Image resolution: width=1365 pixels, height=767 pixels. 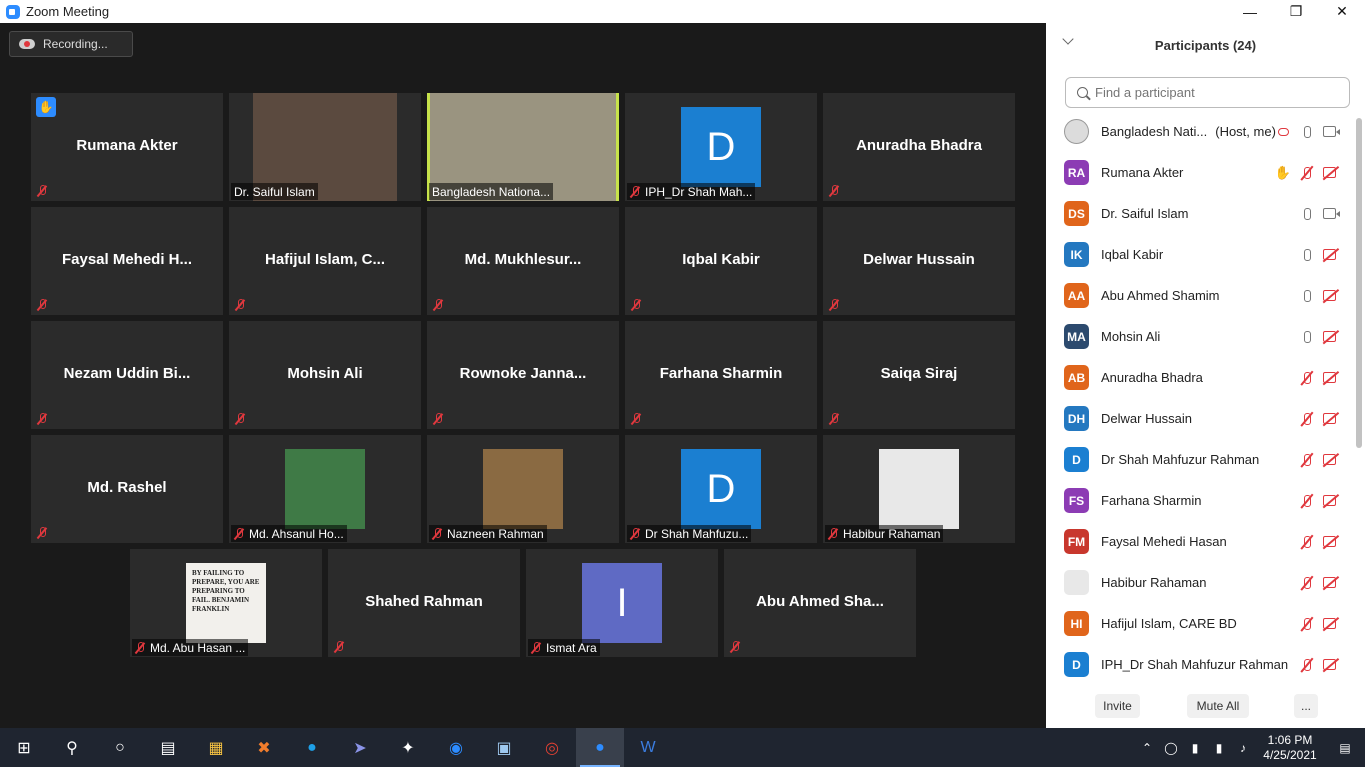 What do you see at coordinates (1198, 254) in the screenshot?
I see `participant-row: IK Iqbal Kabir` at bounding box center [1198, 254].